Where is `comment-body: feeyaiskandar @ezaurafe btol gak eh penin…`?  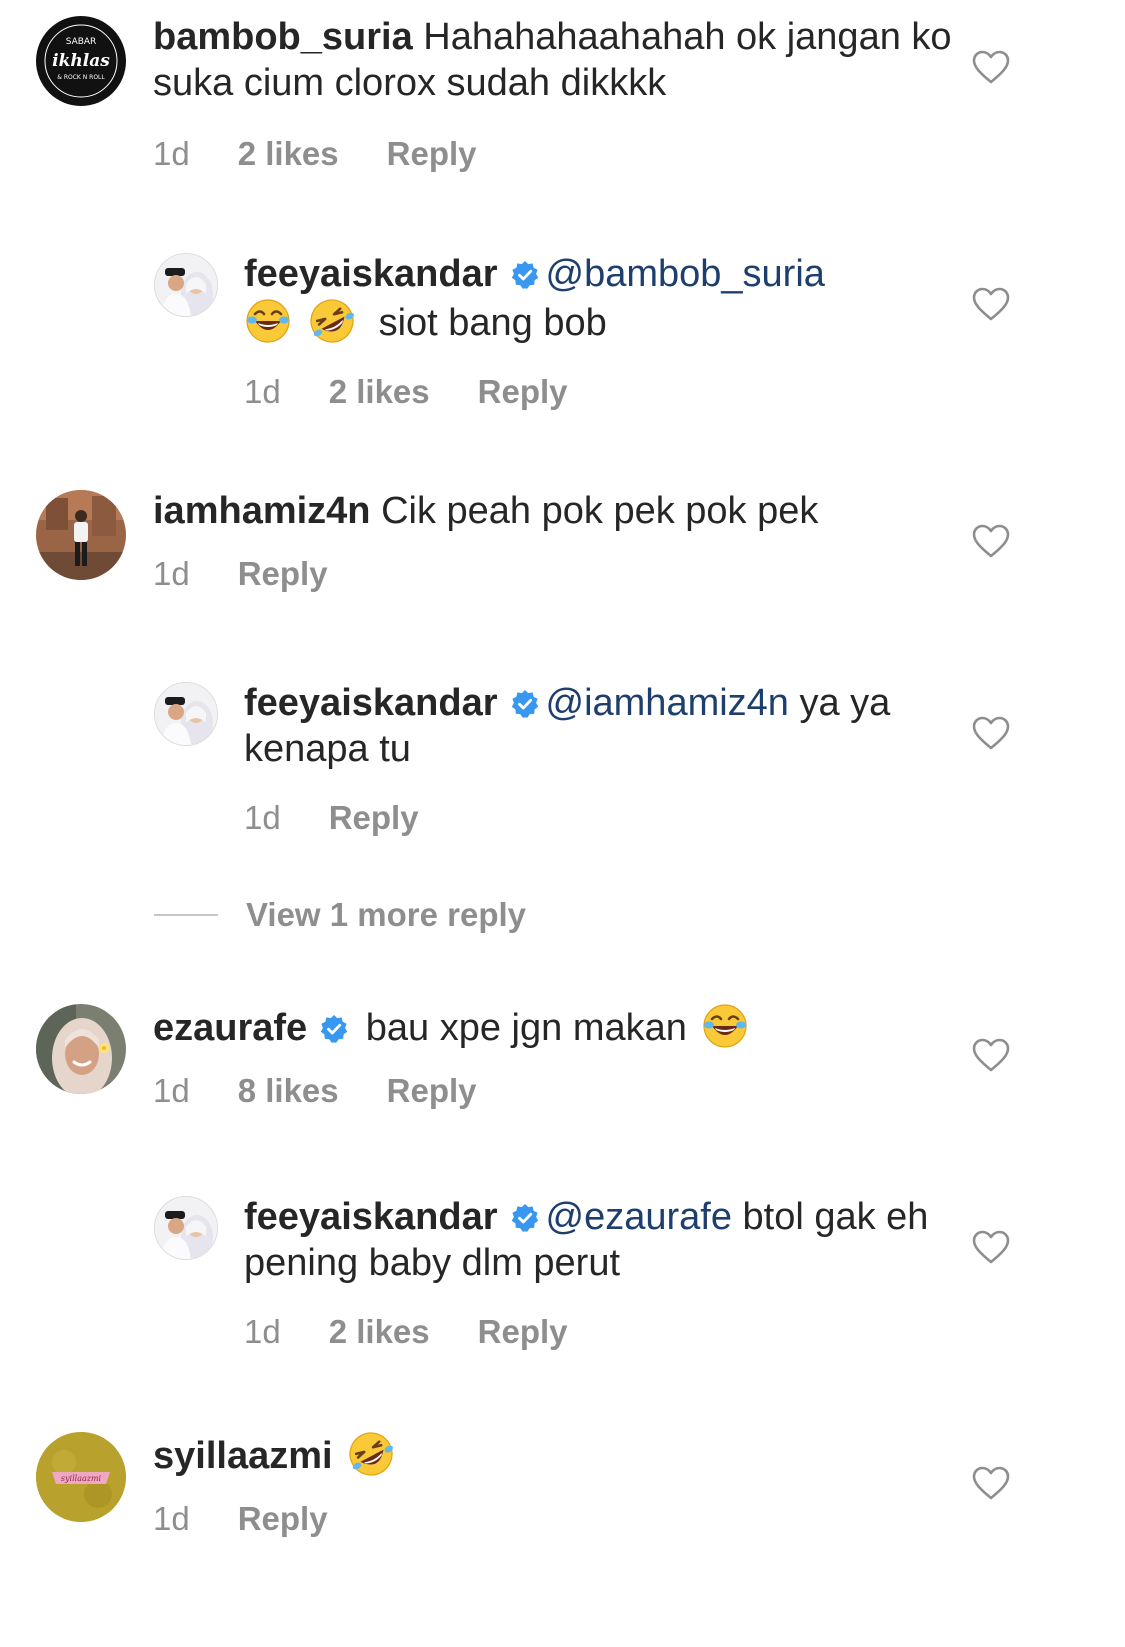 comment-body: feeyaiskandar @ezaurafe btol gak eh penin… is located at coordinates (609, 1273).